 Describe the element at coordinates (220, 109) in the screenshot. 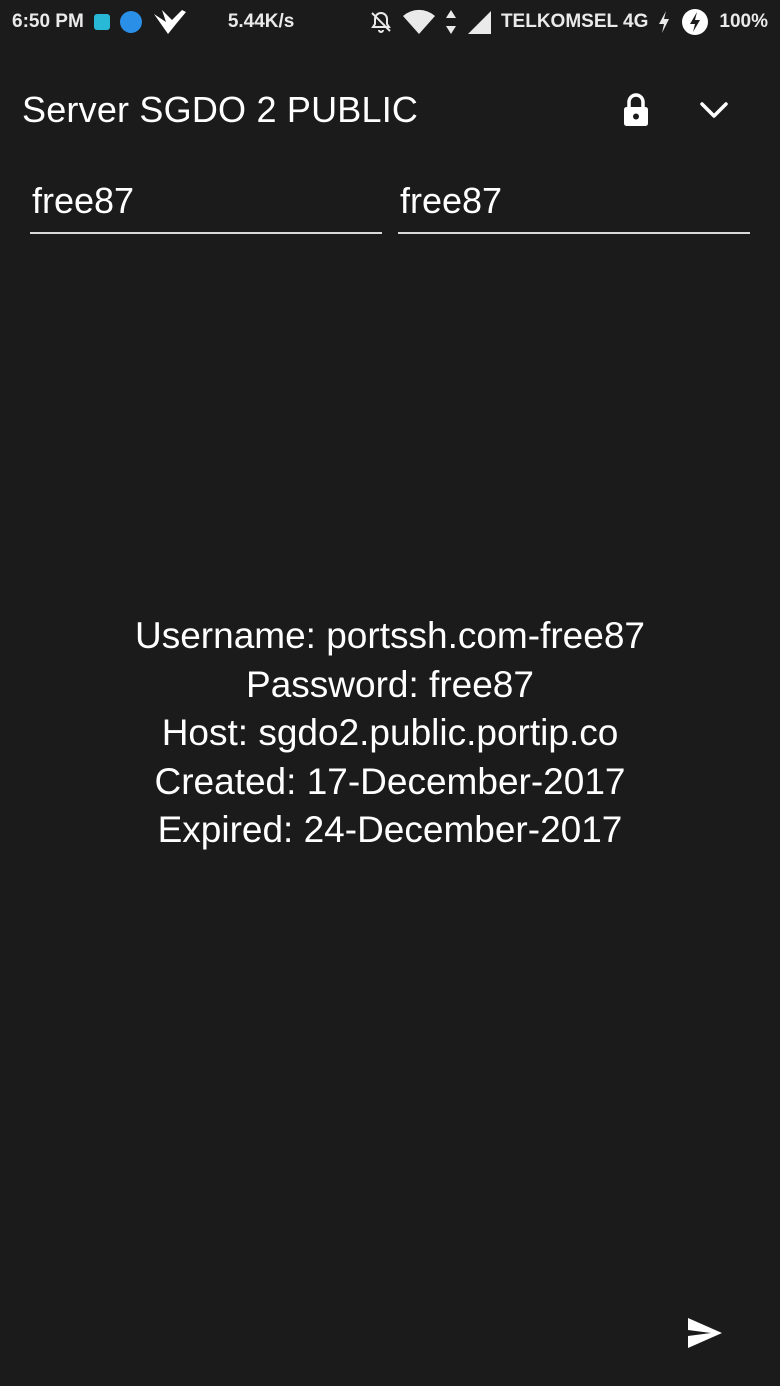

I see `server-title: Server SGDO 2 PUBLIC` at that location.